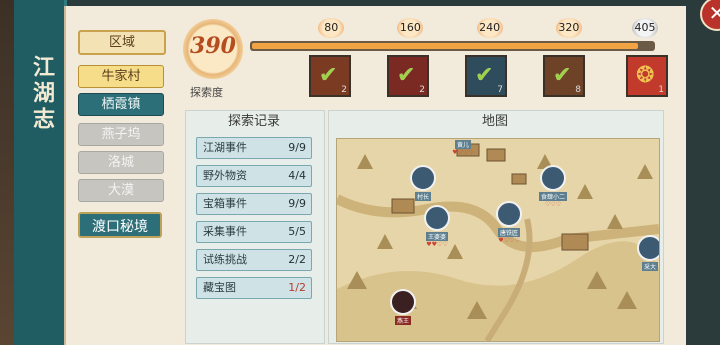 The width and height of the screenshot is (720, 345). I want to click on records-header: 探索记录, so click(253, 121).